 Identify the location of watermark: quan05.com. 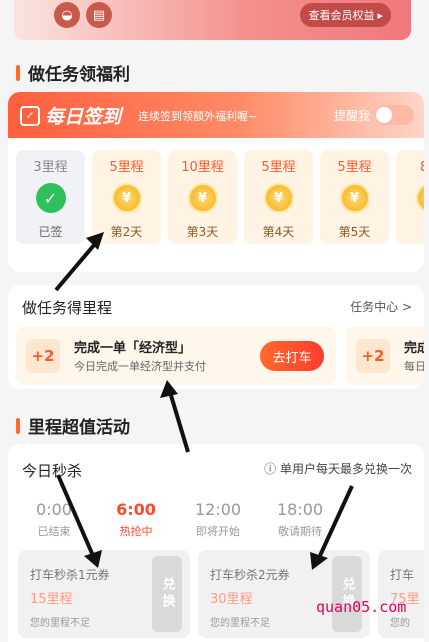
(361, 607).